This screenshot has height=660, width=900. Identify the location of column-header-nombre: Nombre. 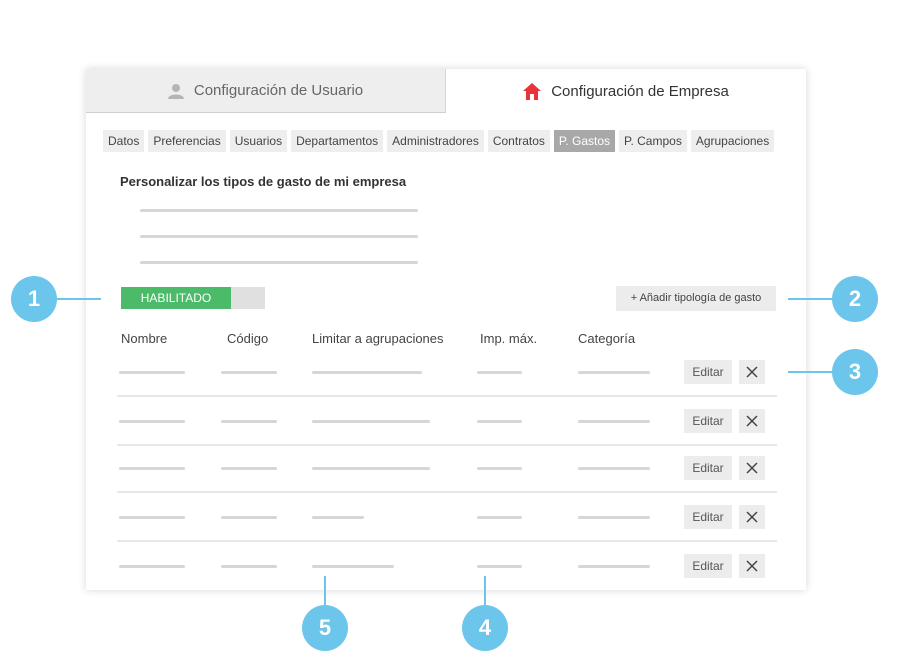
(144, 338).